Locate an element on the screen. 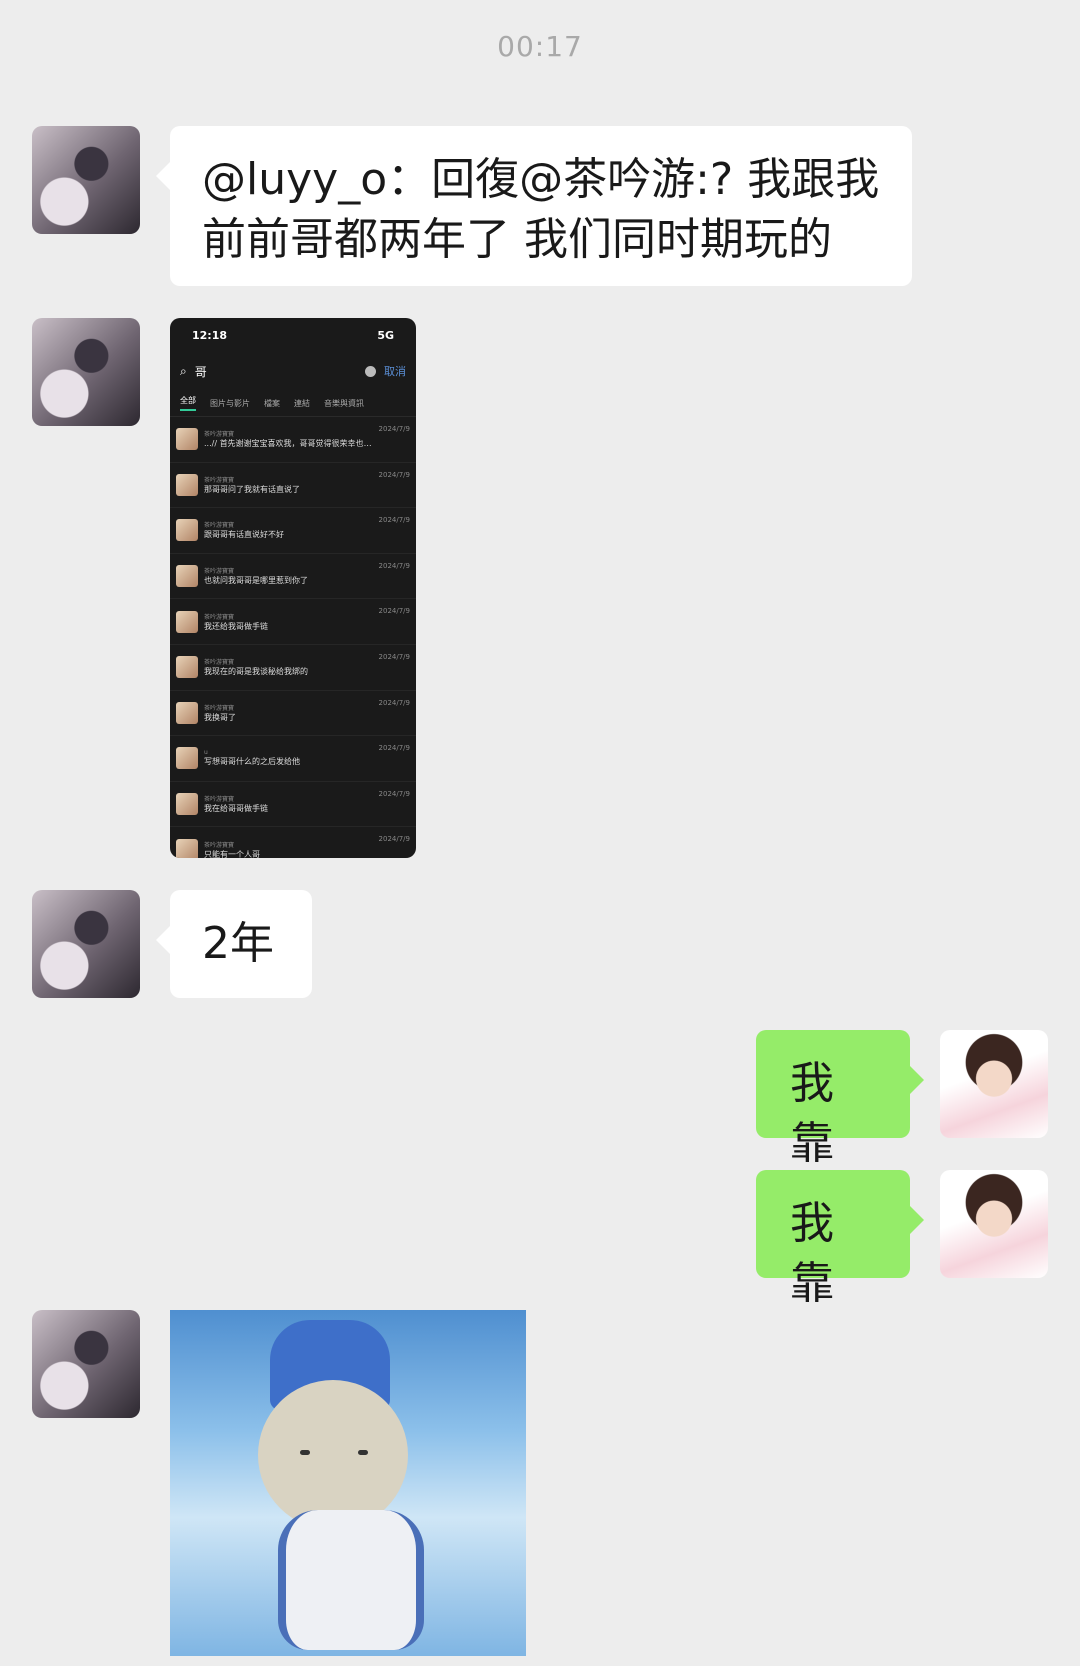  screenshot-tab: 全部 is located at coordinates (188, 403).